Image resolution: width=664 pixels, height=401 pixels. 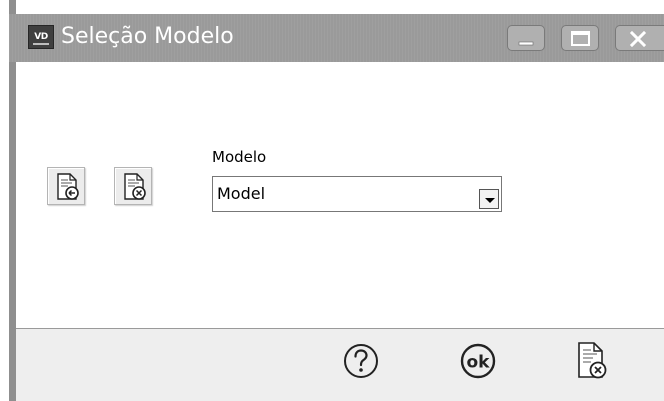 I want to click on maximize-icon, so click(x=580, y=38).